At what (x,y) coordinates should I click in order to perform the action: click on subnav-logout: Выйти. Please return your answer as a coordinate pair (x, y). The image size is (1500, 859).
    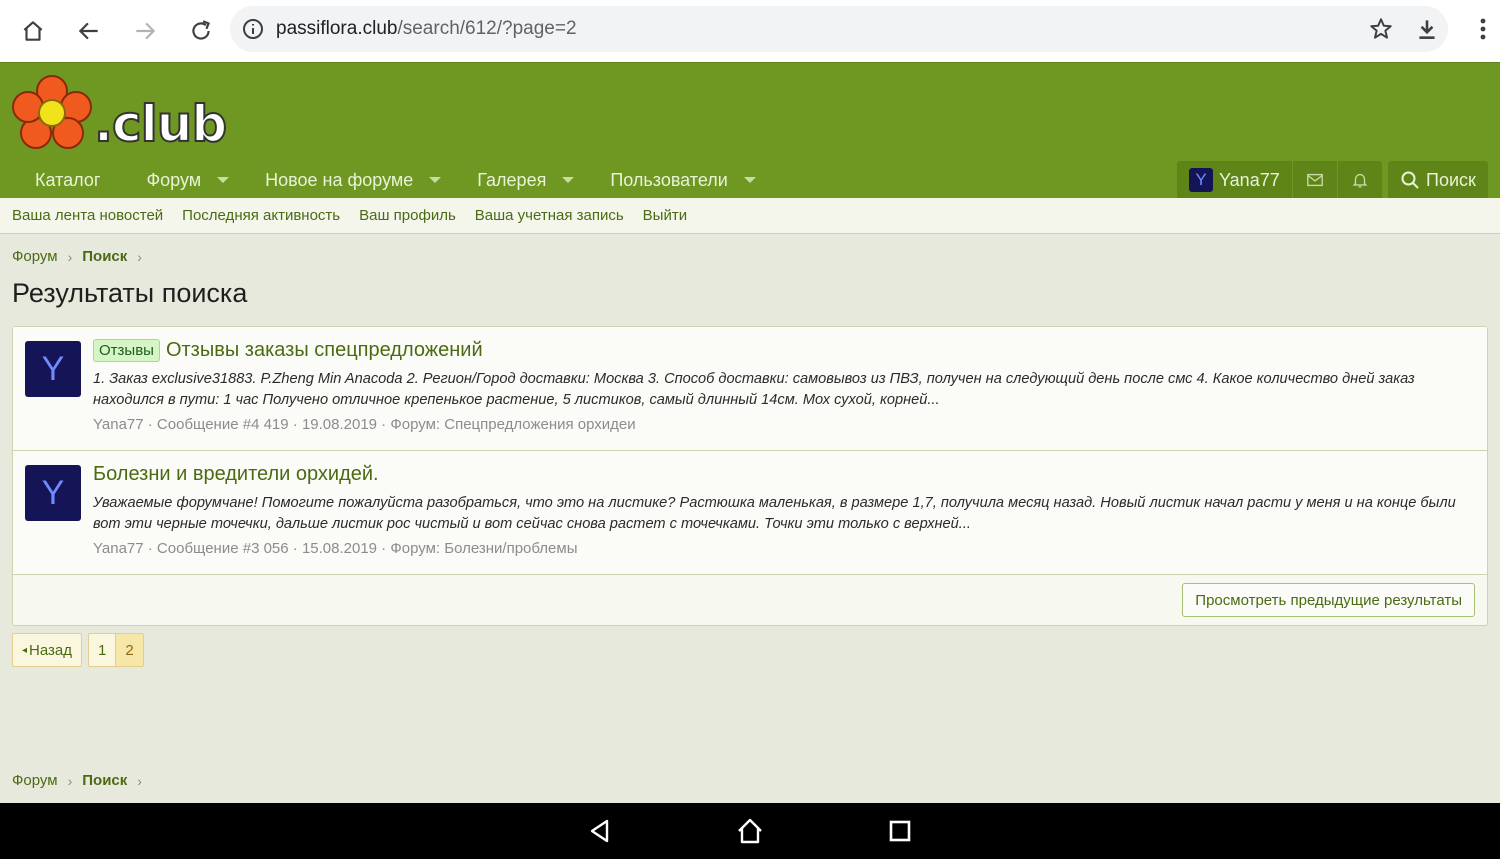
    Looking at the image, I should click on (665, 215).